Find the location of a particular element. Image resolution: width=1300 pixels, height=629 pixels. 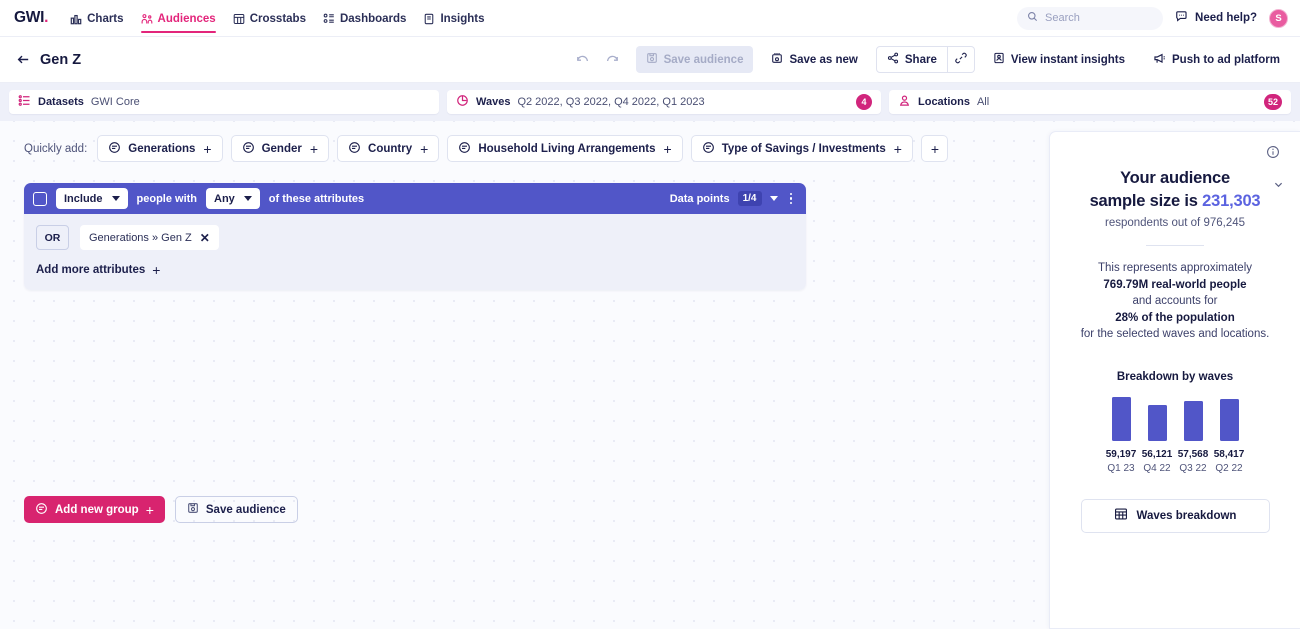

waves-breakdown-button: Waves breakdown is located at coordinates (1175, 515).